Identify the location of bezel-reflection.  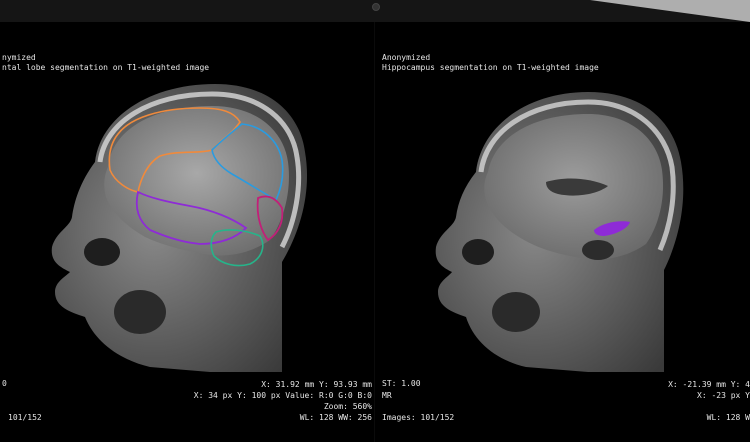
(670, 11).